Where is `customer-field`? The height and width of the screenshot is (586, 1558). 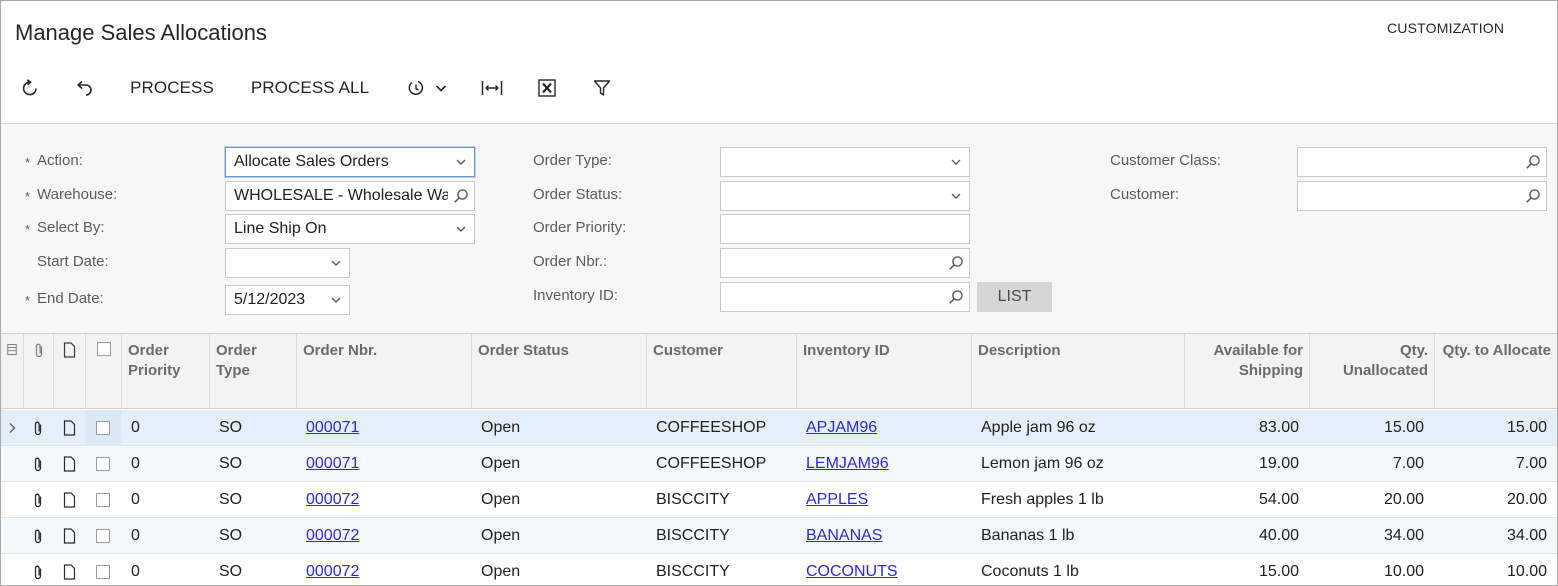
customer-field is located at coordinates (1422, 196).